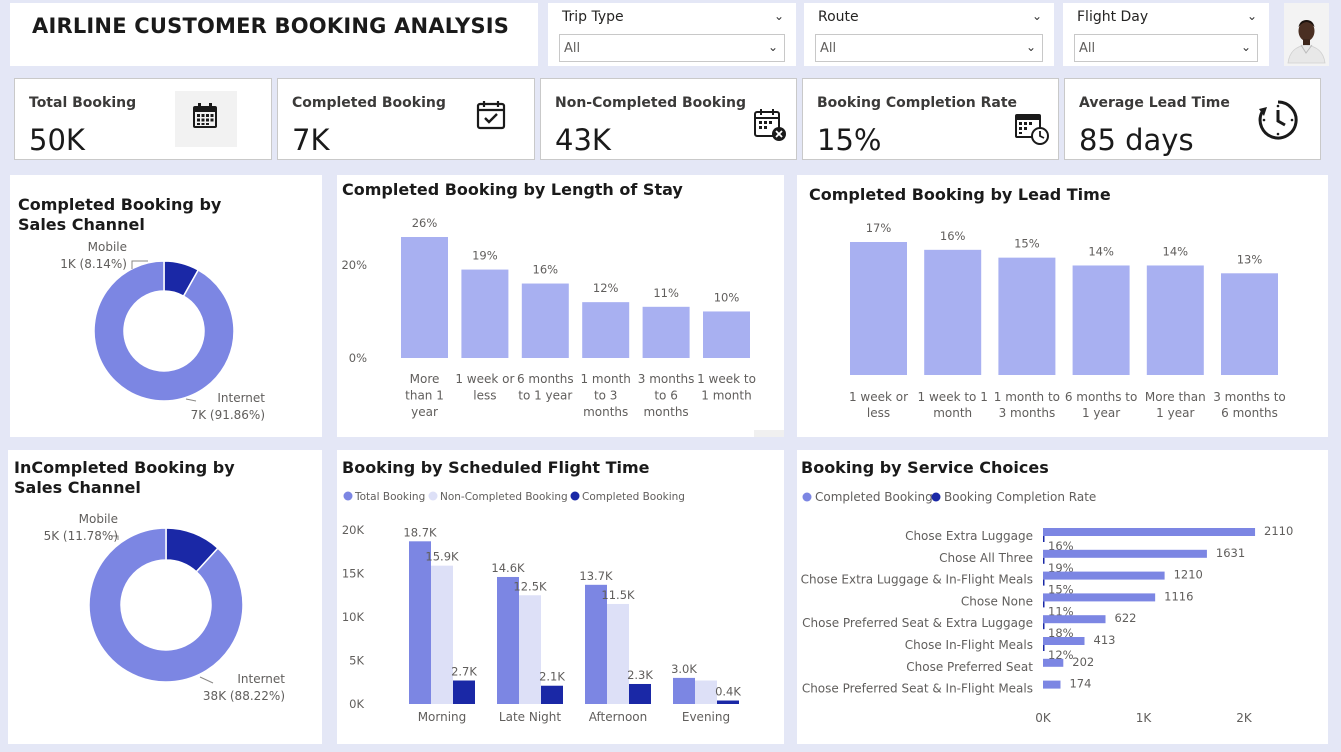 The image size is (1341, 752). I want to click on y-tick-label: Chose Extra Luggage, so click(969, 536).